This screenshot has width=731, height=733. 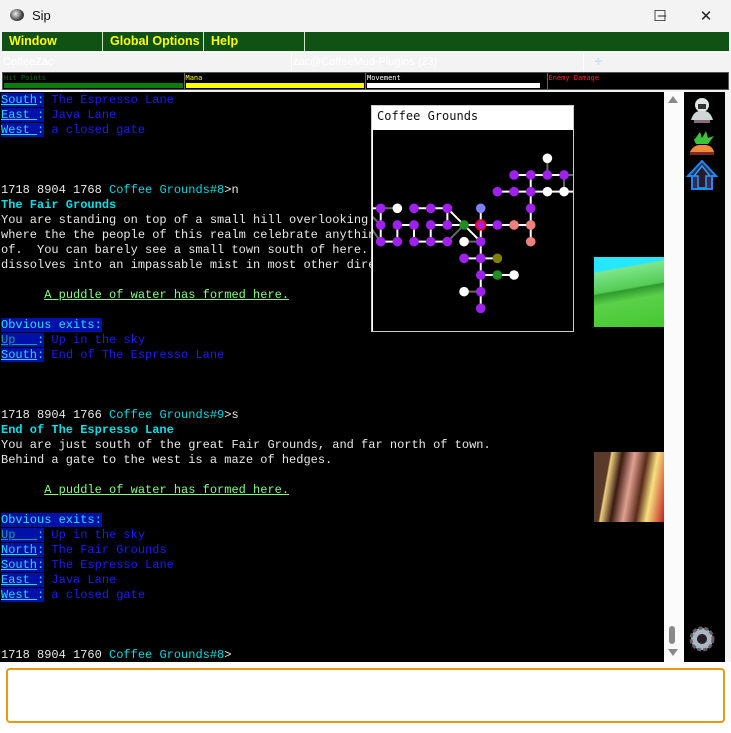 What do you see at coordinates (702, 111) in the screenshot?
I see `ghost-icon` at bounding box center [702, 111].